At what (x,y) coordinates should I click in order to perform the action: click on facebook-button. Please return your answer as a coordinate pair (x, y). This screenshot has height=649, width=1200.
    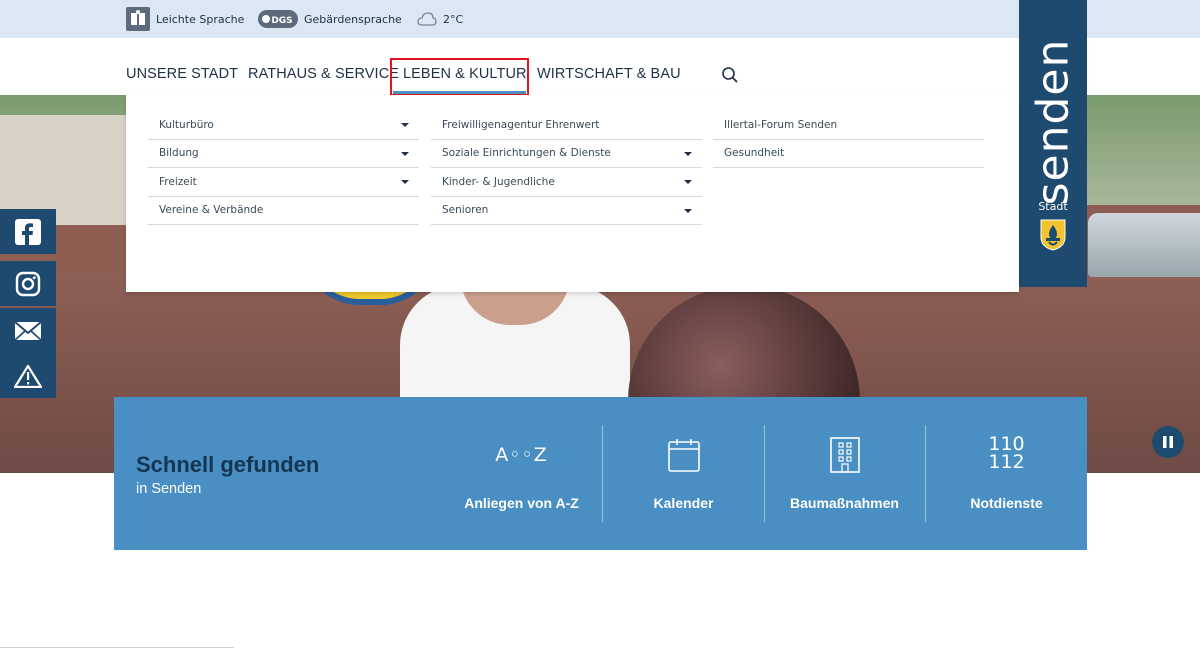
    Looking at the image, I should click on (28, 231).